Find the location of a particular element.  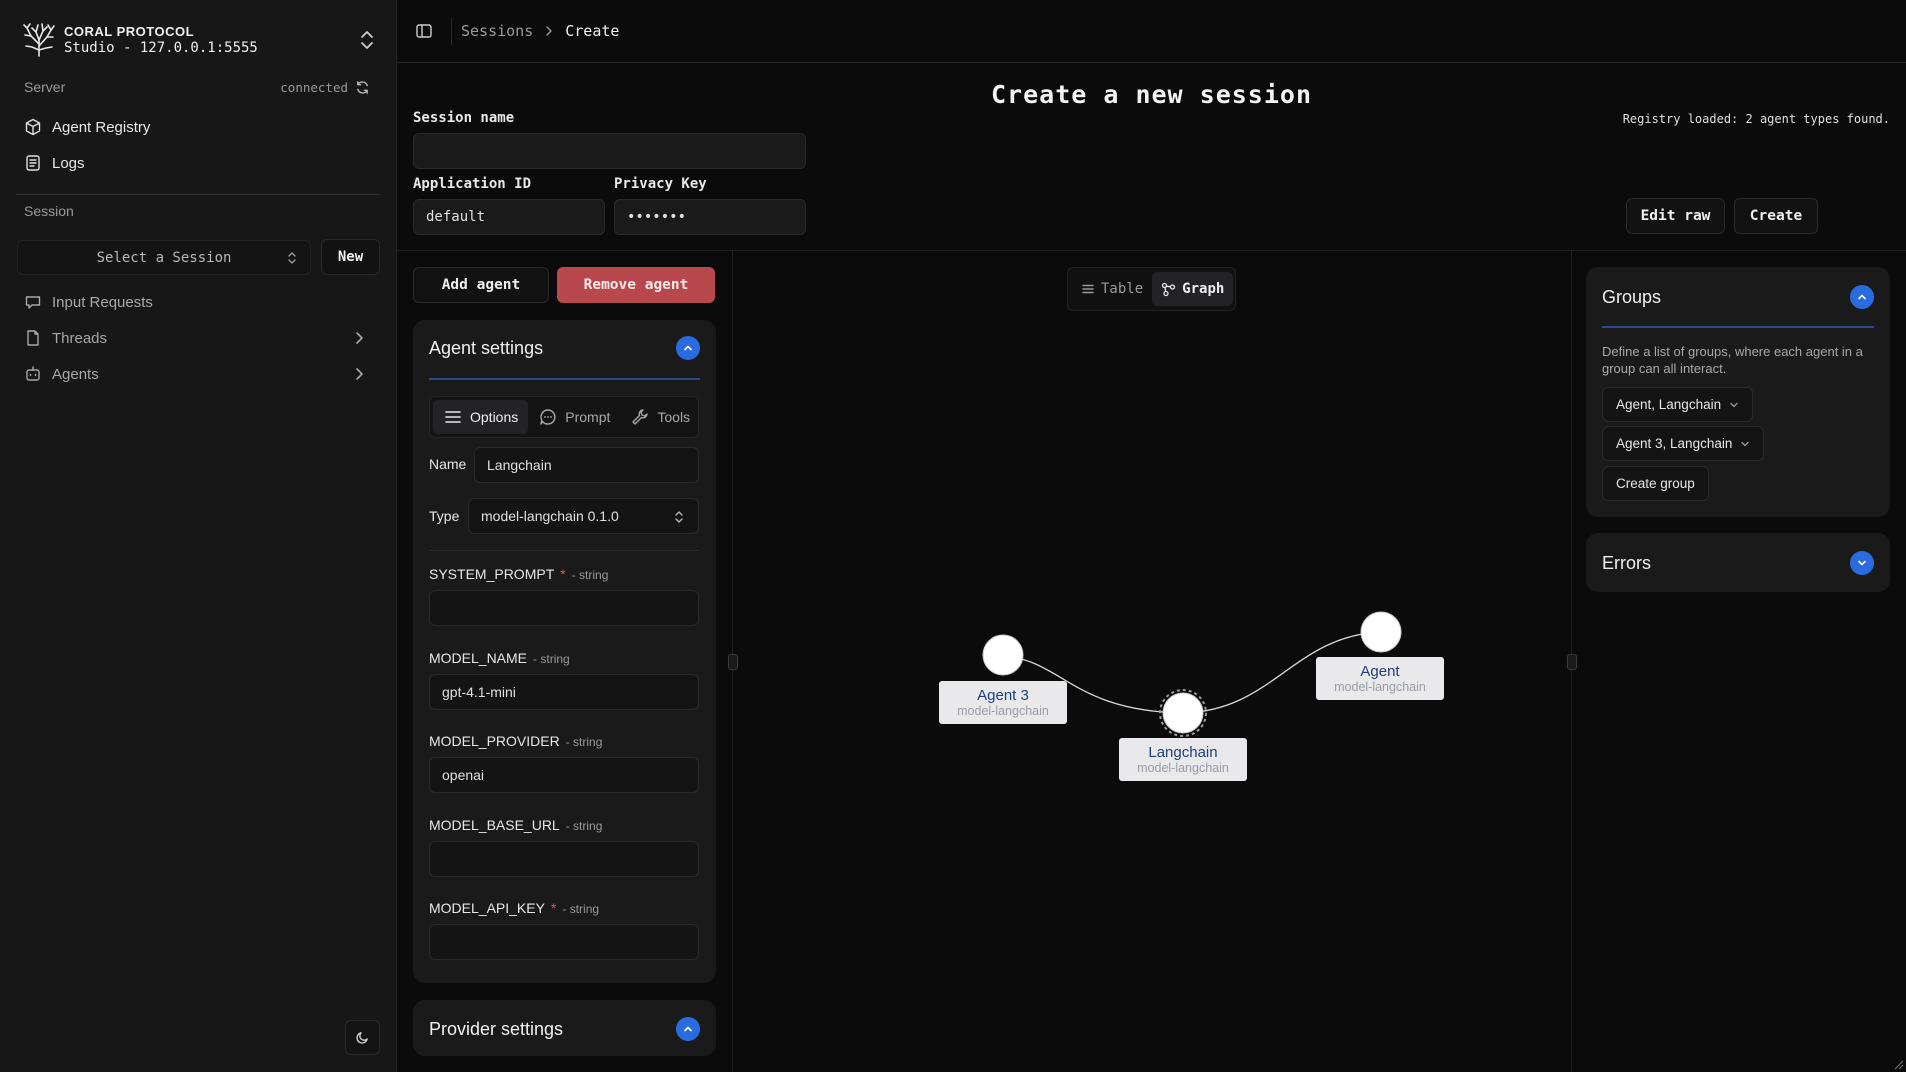

theme-toggle-button is located at coordinates (362, 1037).